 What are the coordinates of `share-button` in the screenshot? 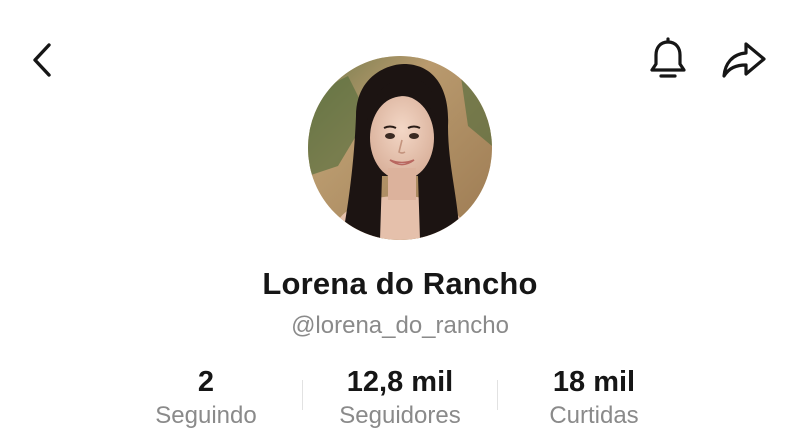 It's located at (744, 60).